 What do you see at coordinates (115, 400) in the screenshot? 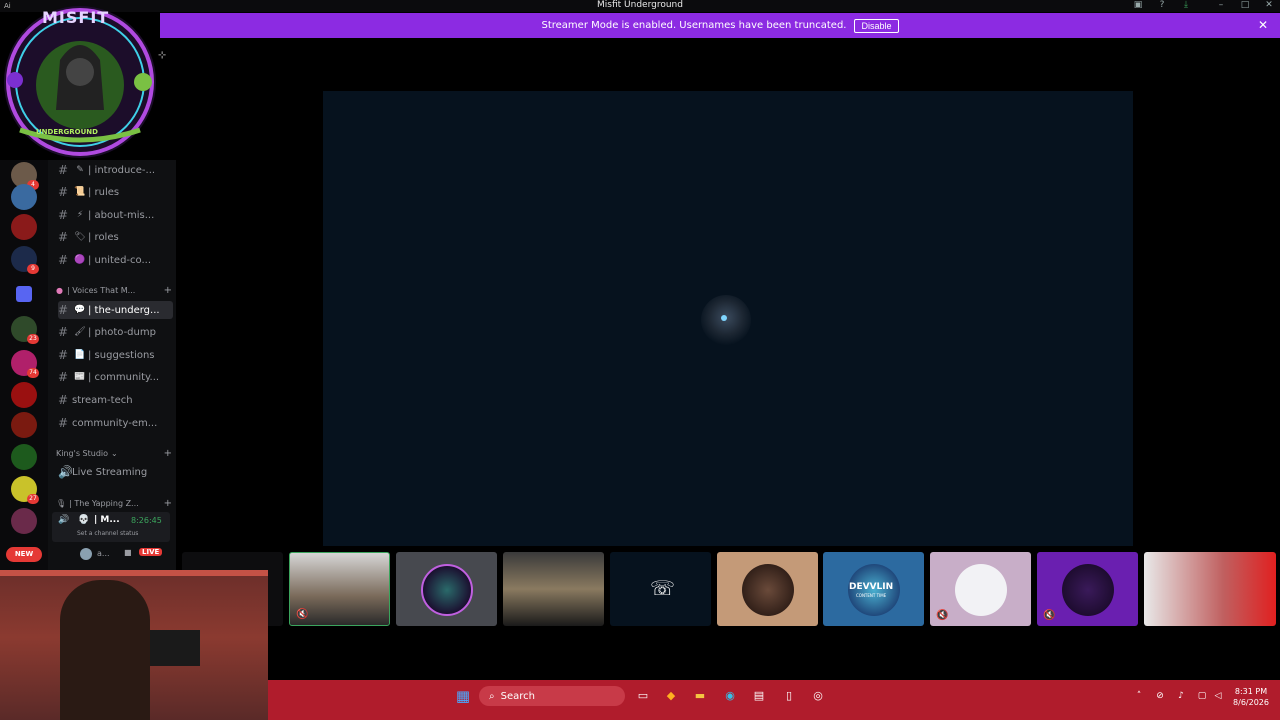
I see `channel-stream-tech: # stream-tech` at bounding box center [115, 400].